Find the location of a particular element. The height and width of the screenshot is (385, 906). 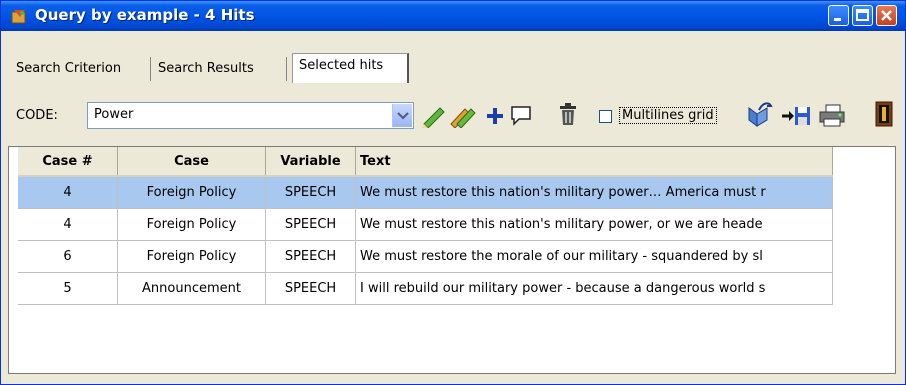

column-header-case: Case is located at coordinates (191, 162).